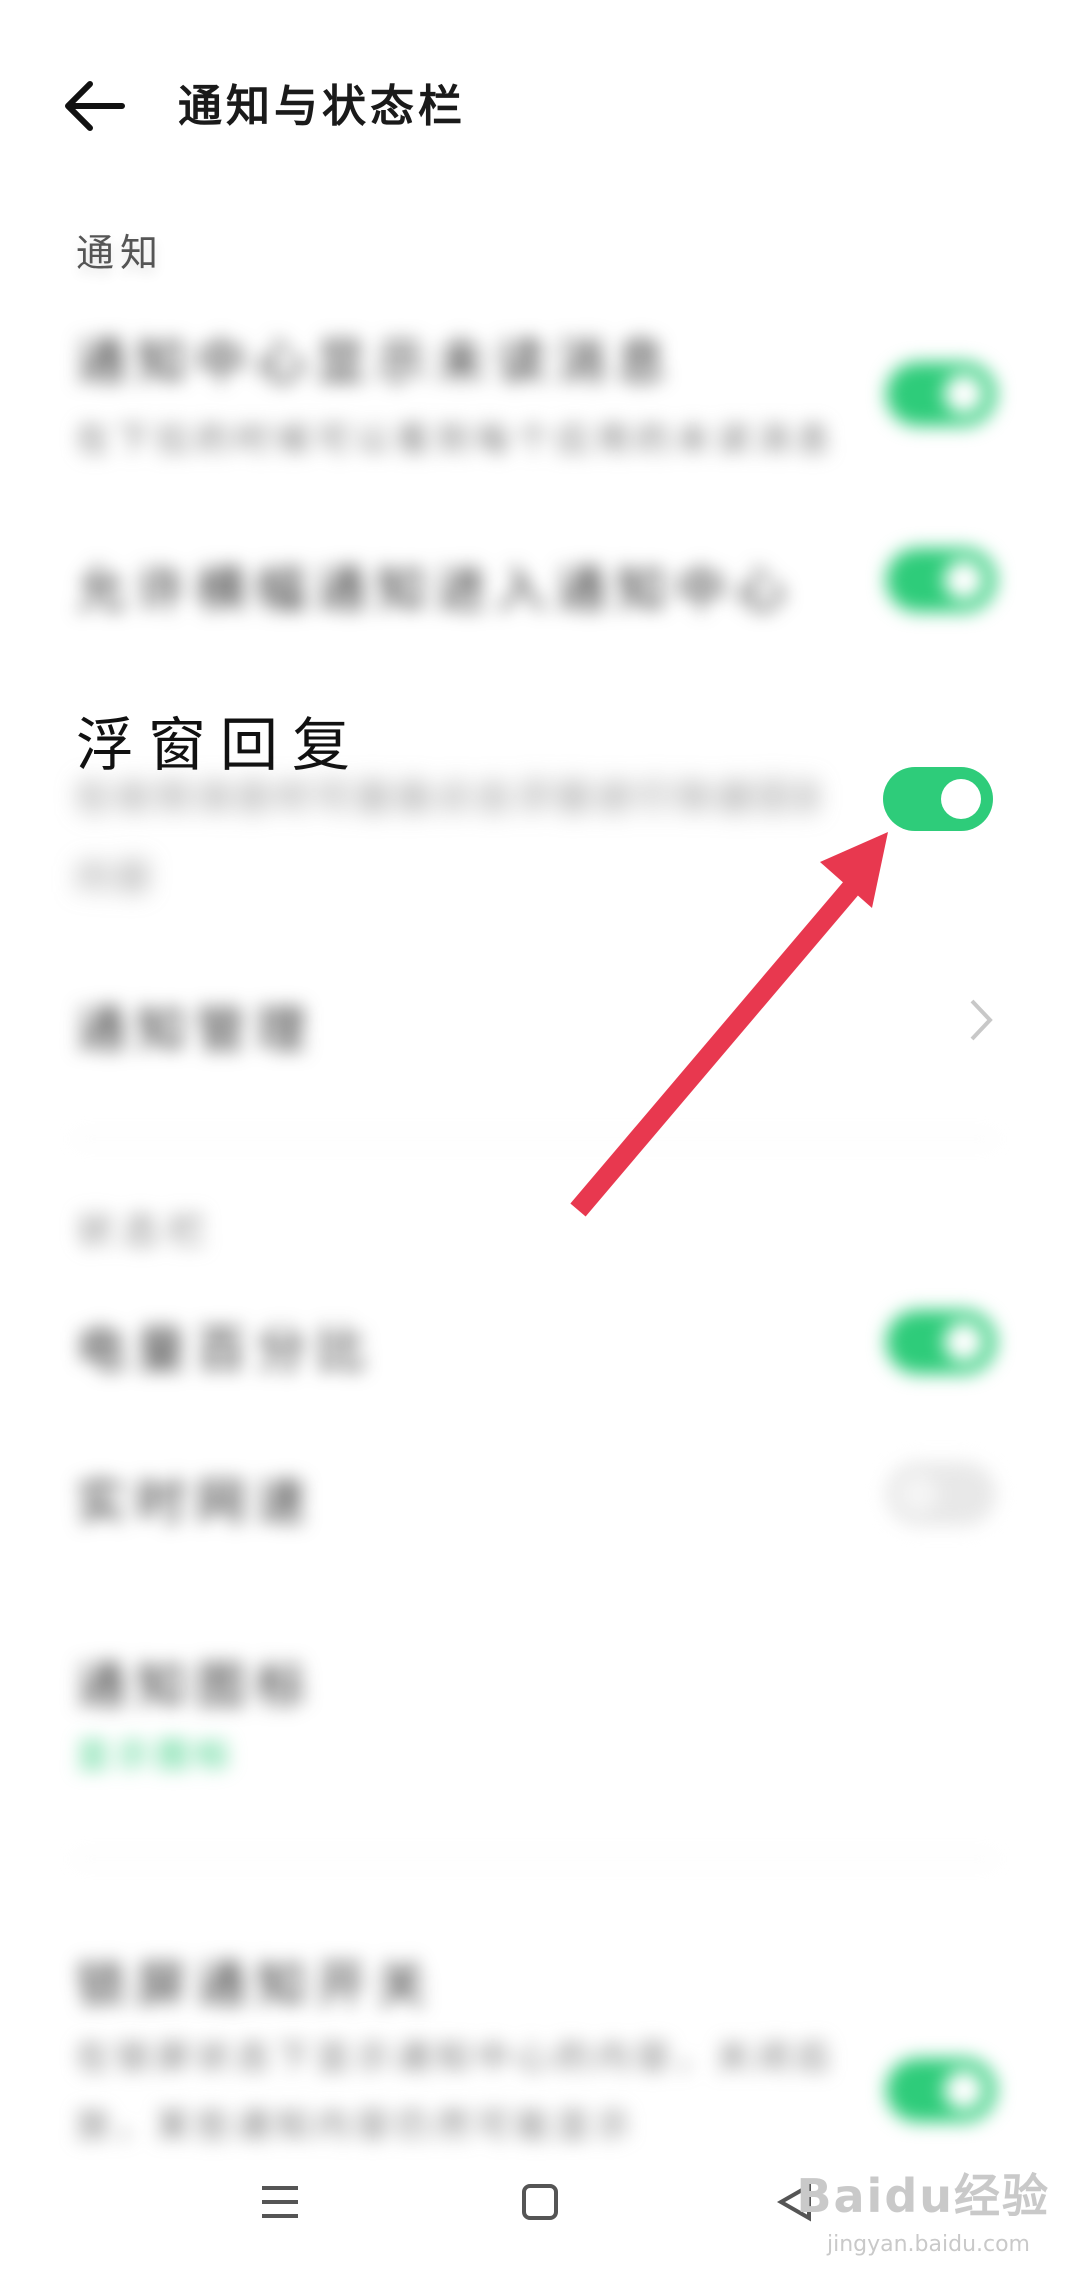  I want to click on menu-icon, so click(280, 2202).